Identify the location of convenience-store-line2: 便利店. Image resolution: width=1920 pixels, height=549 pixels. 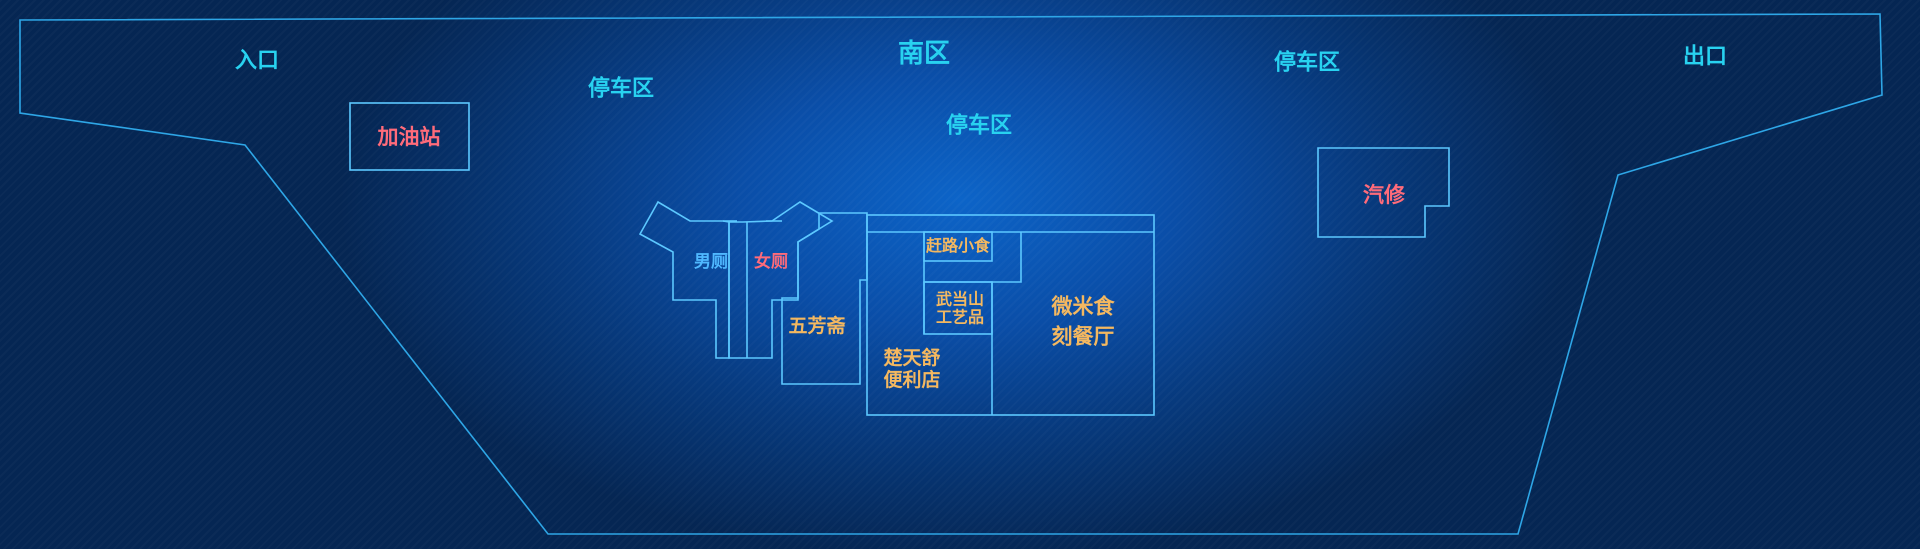
(912, 380).